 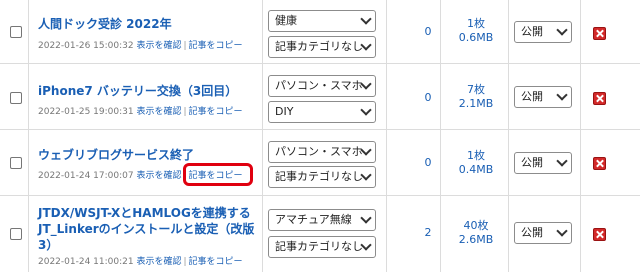 What do you see at coordinates (147, 91) in the screenshot?
I see `article-title: iPhone7 バッテリー交換（3回目）` at bounding box center [147, 91].